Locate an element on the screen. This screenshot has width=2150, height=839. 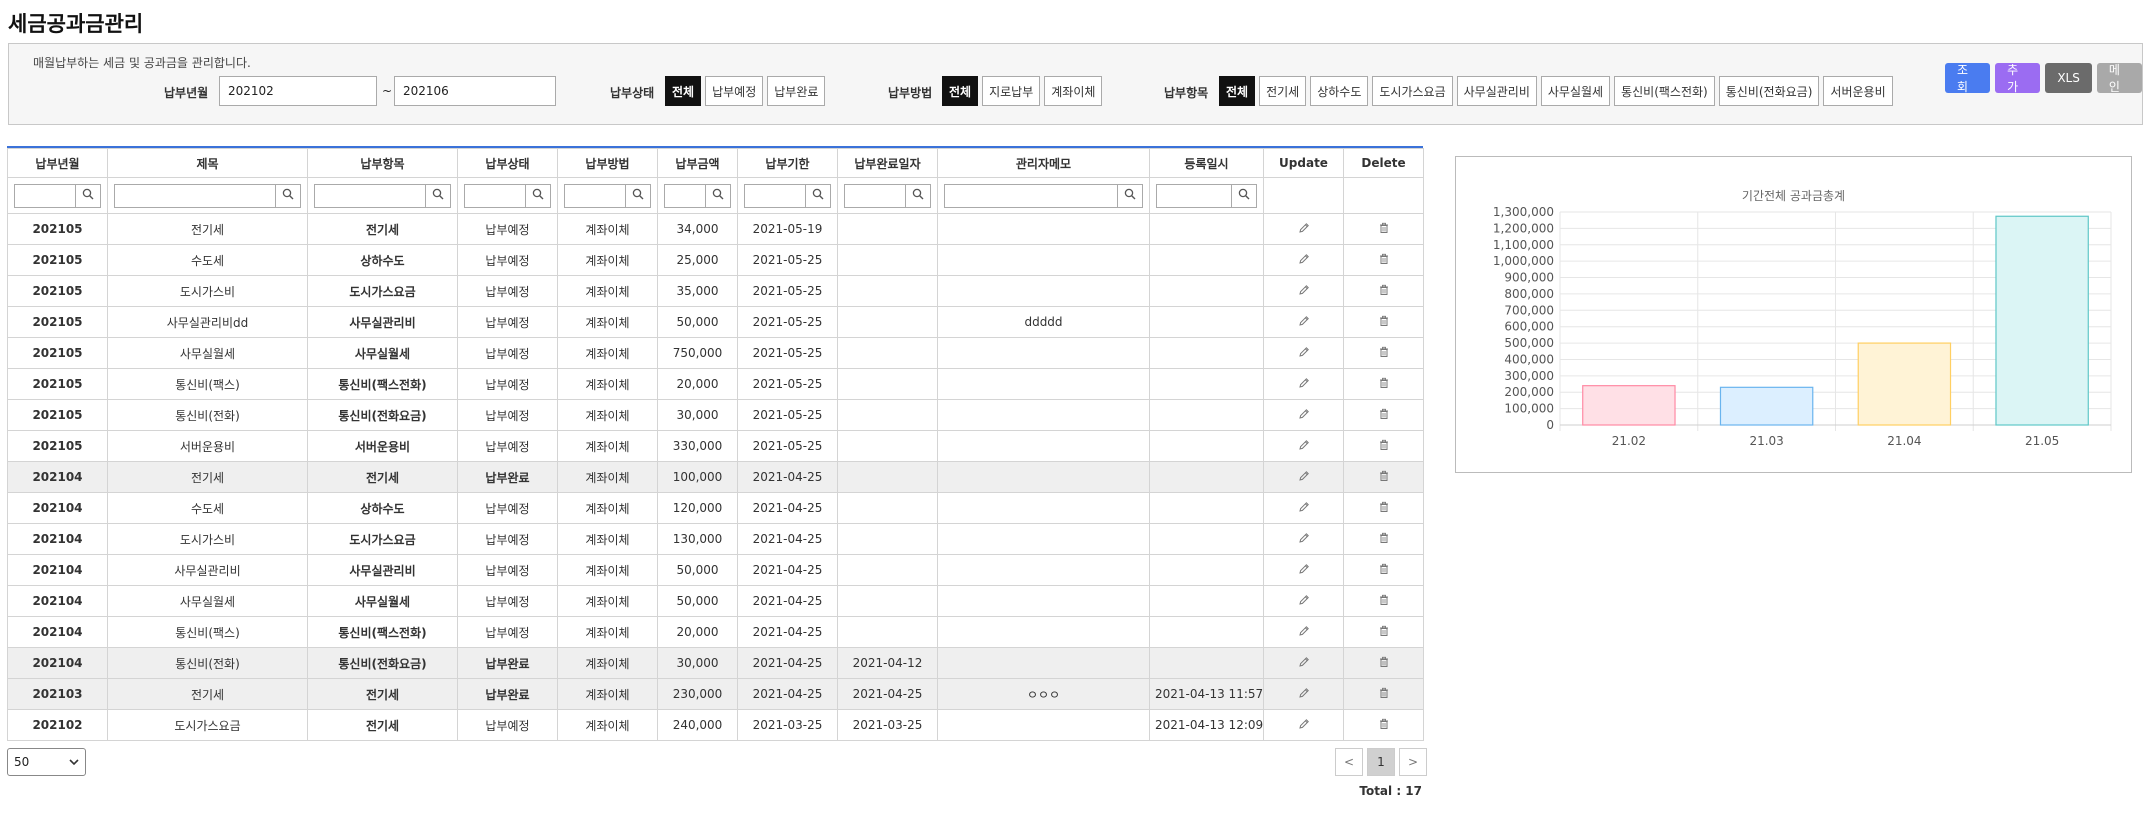
method-option-transfer: 계좌이체 is located at coordinates (1073, 91).